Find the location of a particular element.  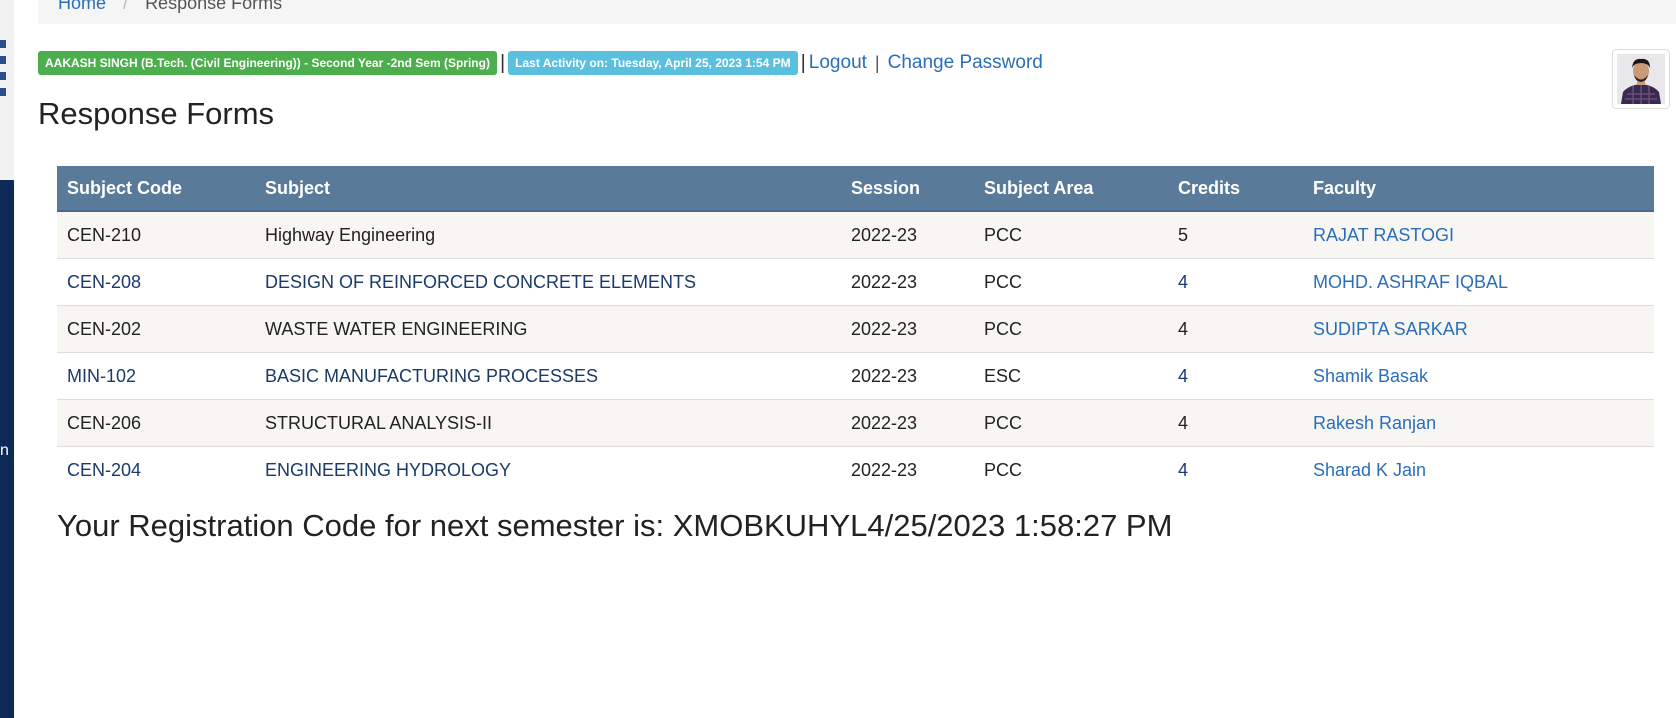

subject-cell: WASTE WATER ENGINEERING is located at coordinates (548, 329).